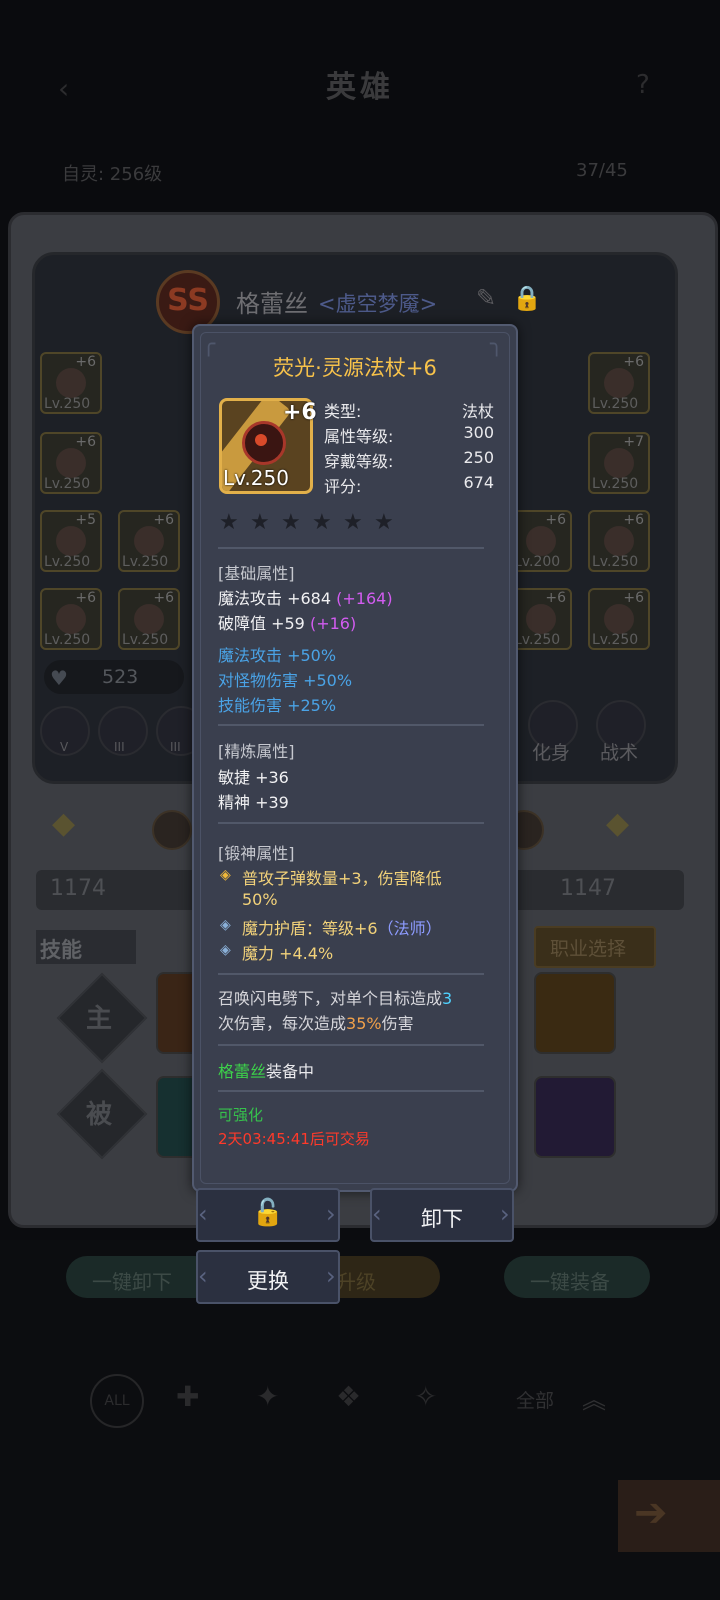 This screenshot has width=720, height=1600. What do you see at coordinates (277, 705) in the screenshot?
I see `bonus-attr: 技能伤害 +25%` at bounding box center [277, 705].